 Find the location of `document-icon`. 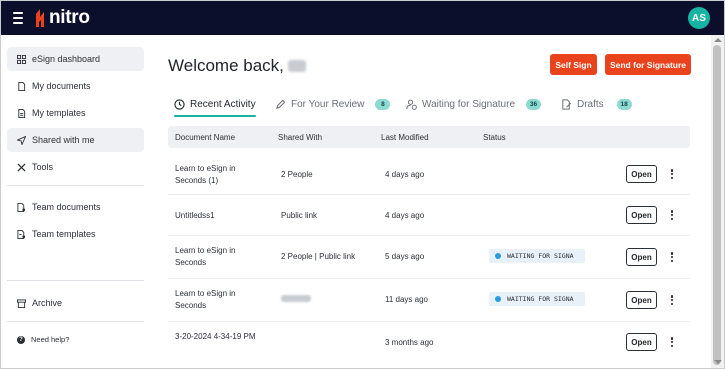

document-icon is located at coordinates (21, 86).